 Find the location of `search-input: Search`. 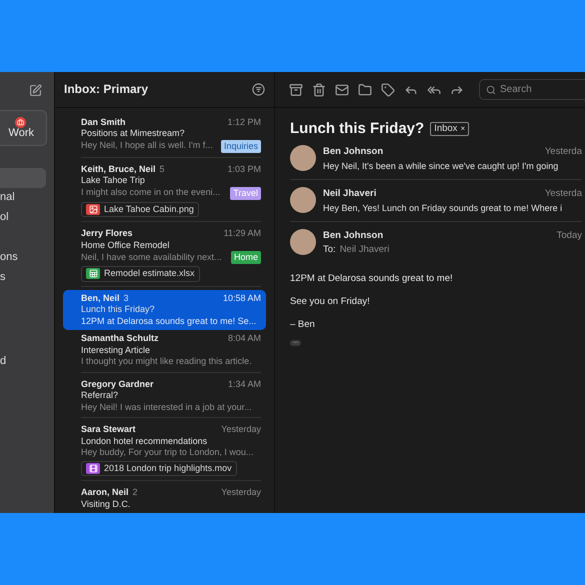

search-input: Search is located at coordinates (516, 90).